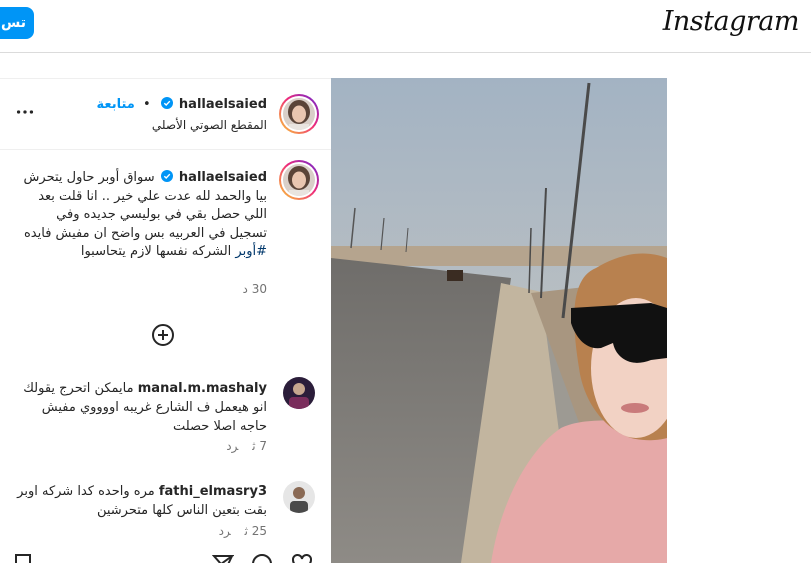 Image resolution: width=811 pixels, height=563 pixels. What do you see at coordinates (223, 104) in the screenshot?
I see `author-username: hallaelsaied` at bounding box center [223, 104].